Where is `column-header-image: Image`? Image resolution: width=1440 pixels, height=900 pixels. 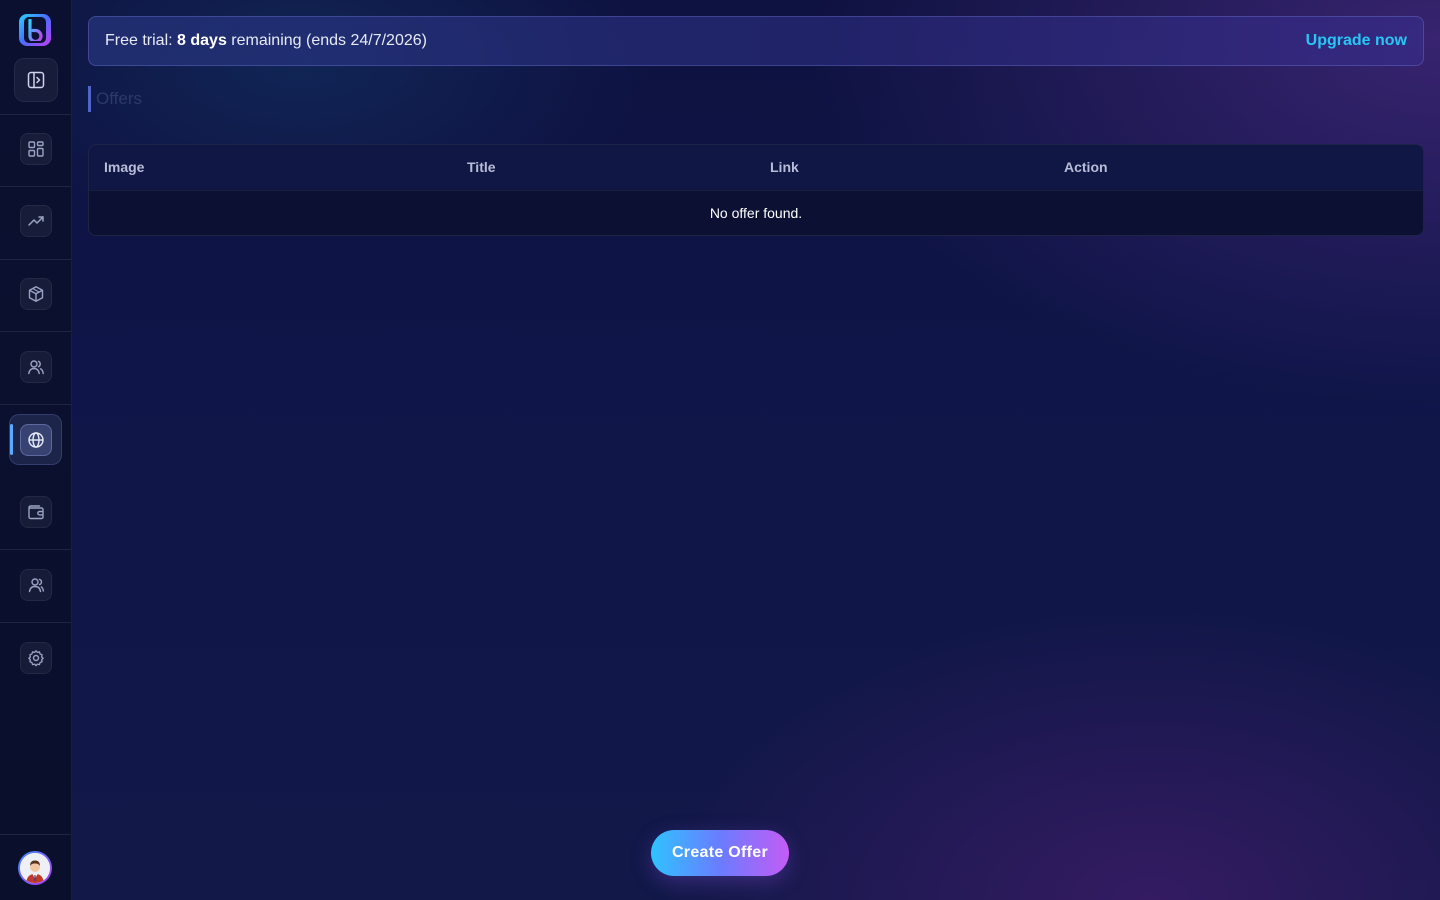
column-header-image: Image is located at coordinates (124, 167).